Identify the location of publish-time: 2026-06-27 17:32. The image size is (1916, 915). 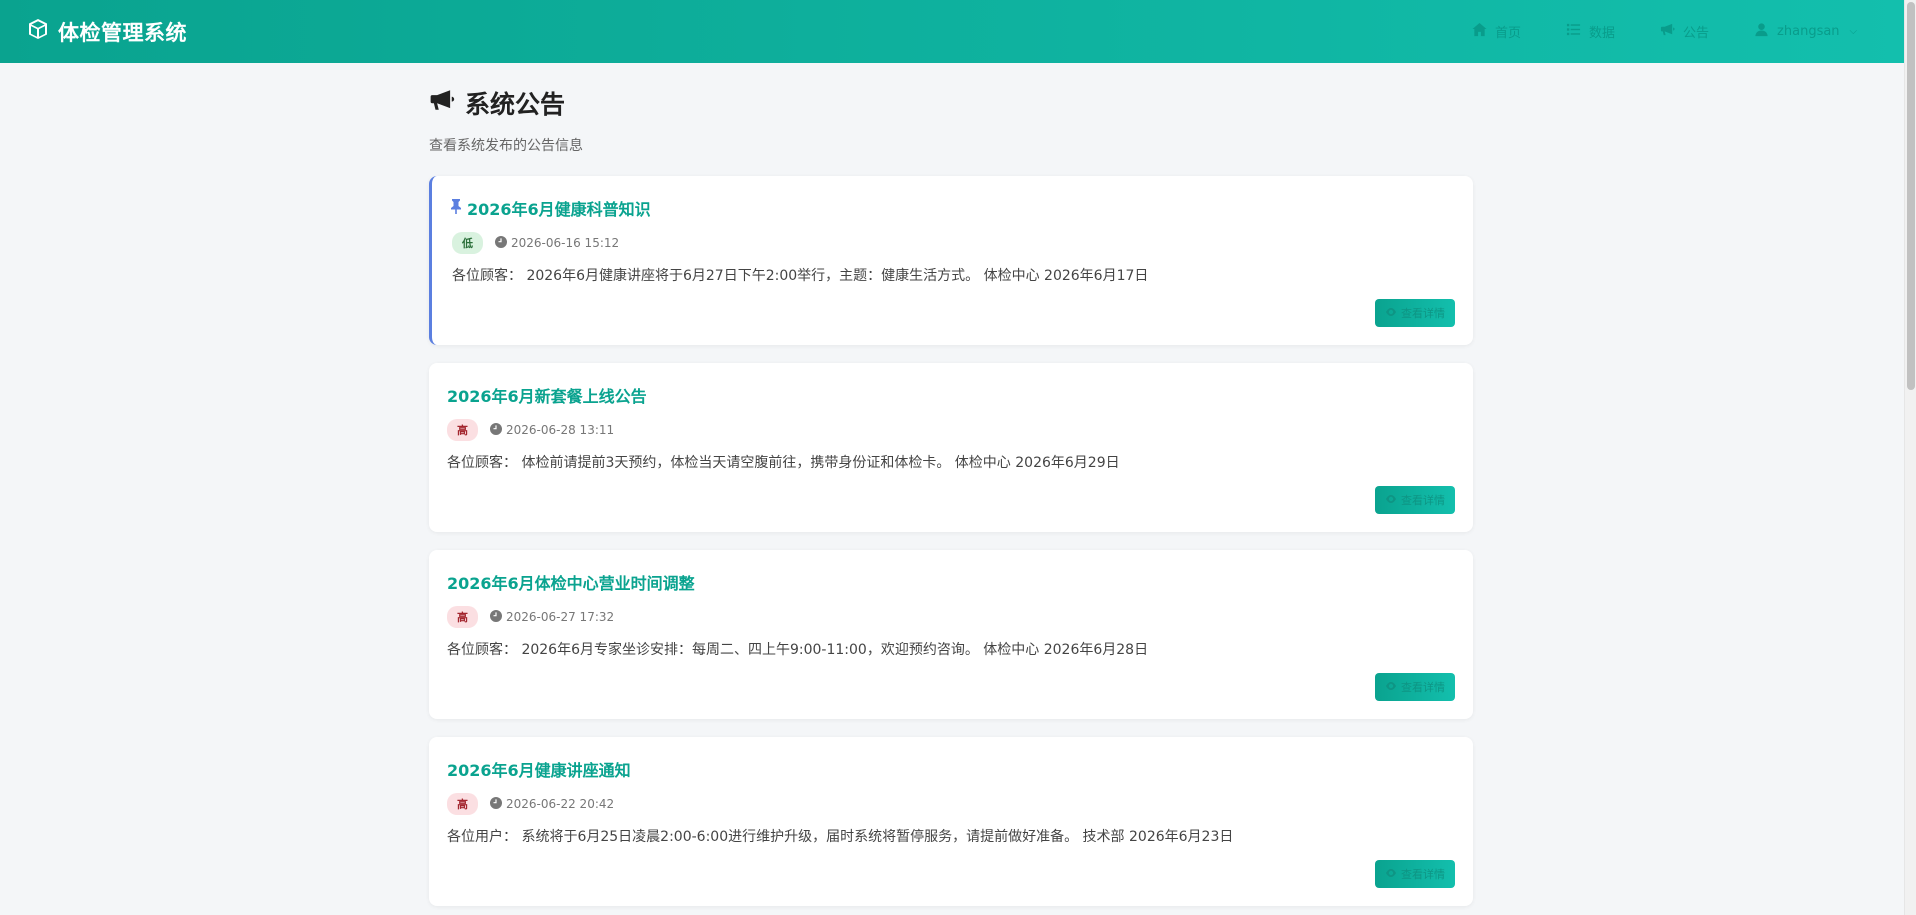
(552, 617).